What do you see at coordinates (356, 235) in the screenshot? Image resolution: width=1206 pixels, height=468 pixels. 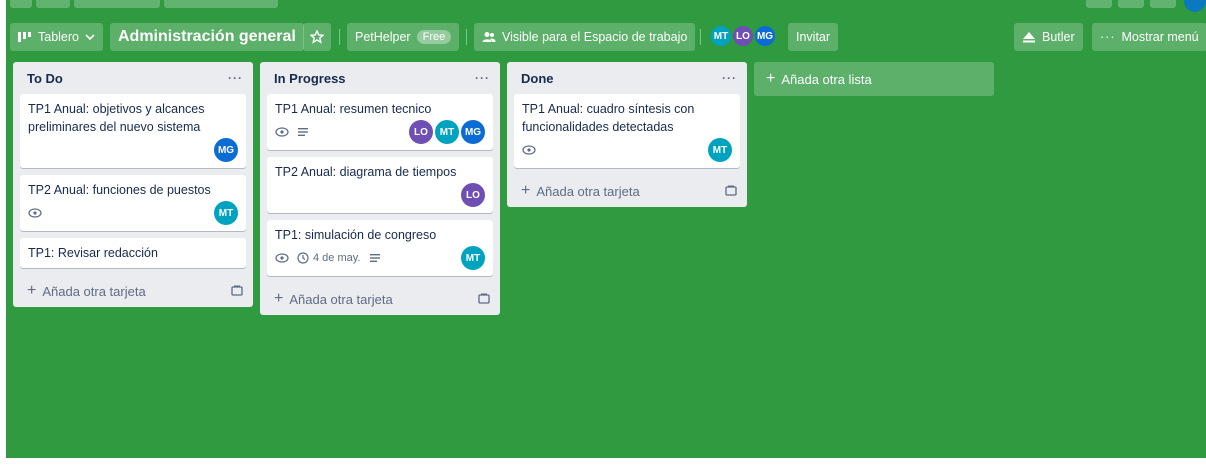 I see `card-title: TP1: simulación de congreso` at bounding box center [356, 235].